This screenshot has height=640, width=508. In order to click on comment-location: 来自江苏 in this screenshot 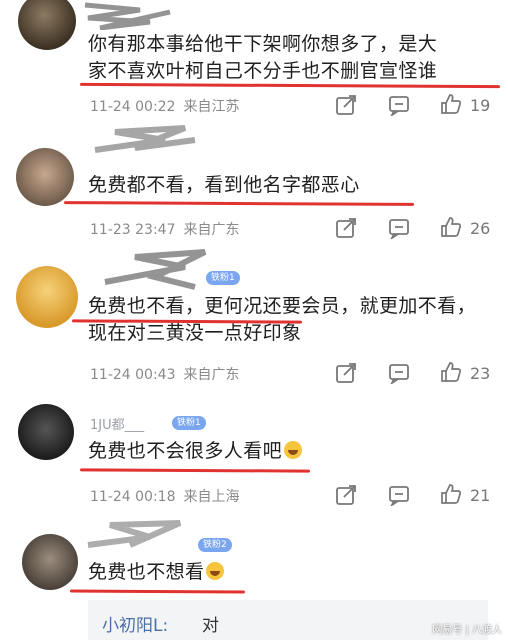, I will do `click(211, 107)`.